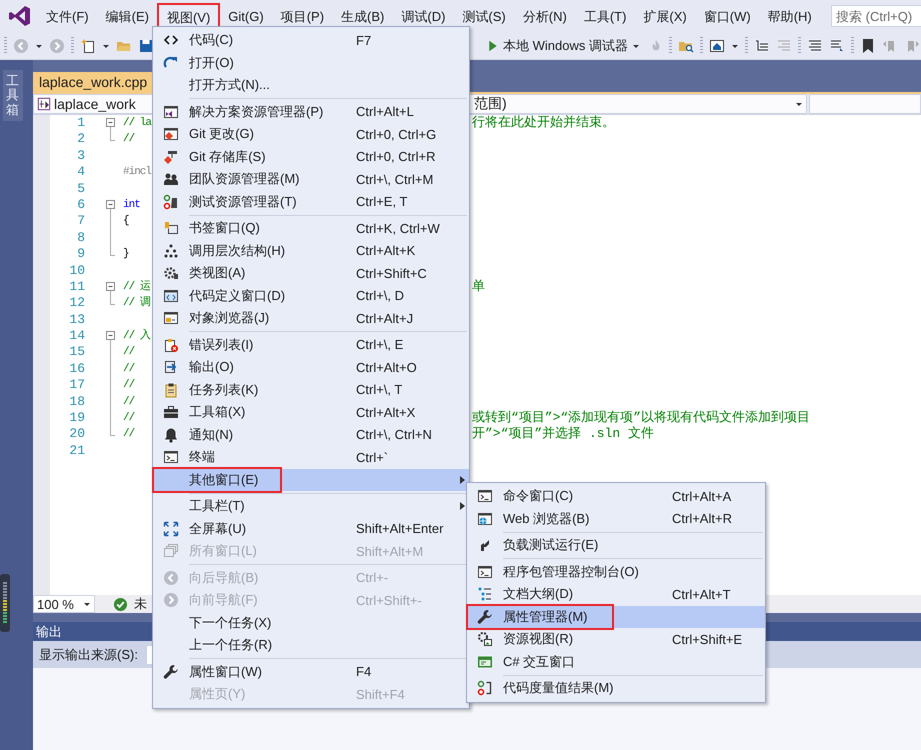  I want to click on menu-item: 类视图(A) Ctrl+Shift+C, so click(311, 273).